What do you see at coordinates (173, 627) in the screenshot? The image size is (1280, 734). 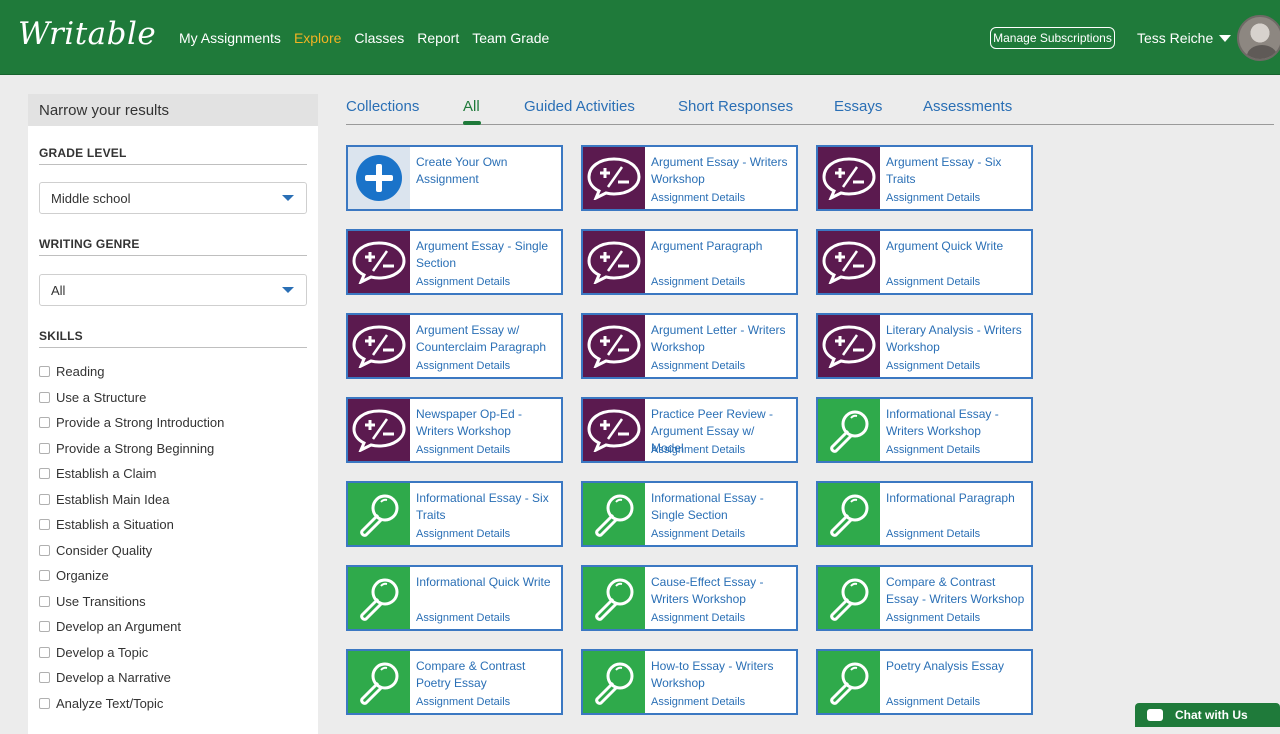 I see `skill-item: Develop an Argument` at bounding box center [173, 627].